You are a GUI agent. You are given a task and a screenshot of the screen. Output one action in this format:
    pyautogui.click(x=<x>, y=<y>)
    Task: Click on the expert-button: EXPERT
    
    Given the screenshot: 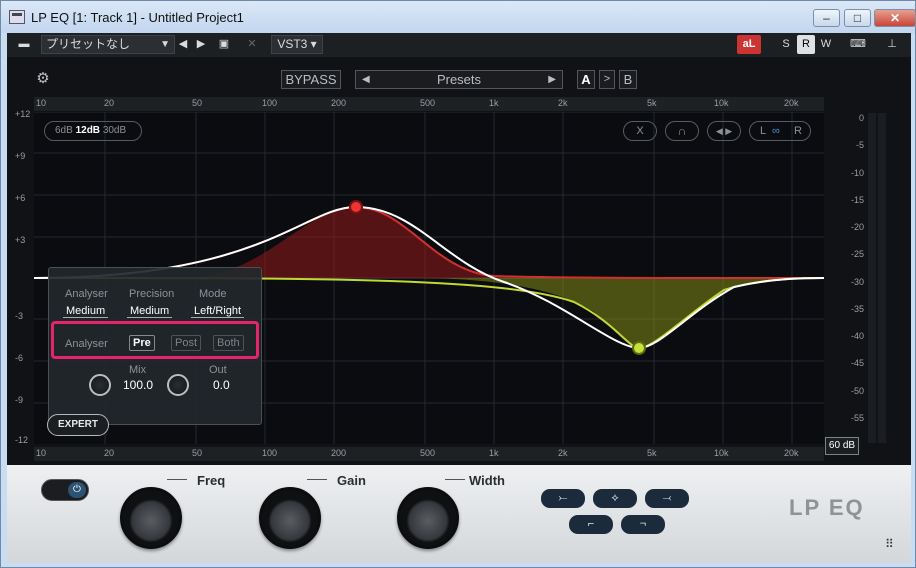 What is the action you would take?
    pyautogui.click(x=78, y=425)
    